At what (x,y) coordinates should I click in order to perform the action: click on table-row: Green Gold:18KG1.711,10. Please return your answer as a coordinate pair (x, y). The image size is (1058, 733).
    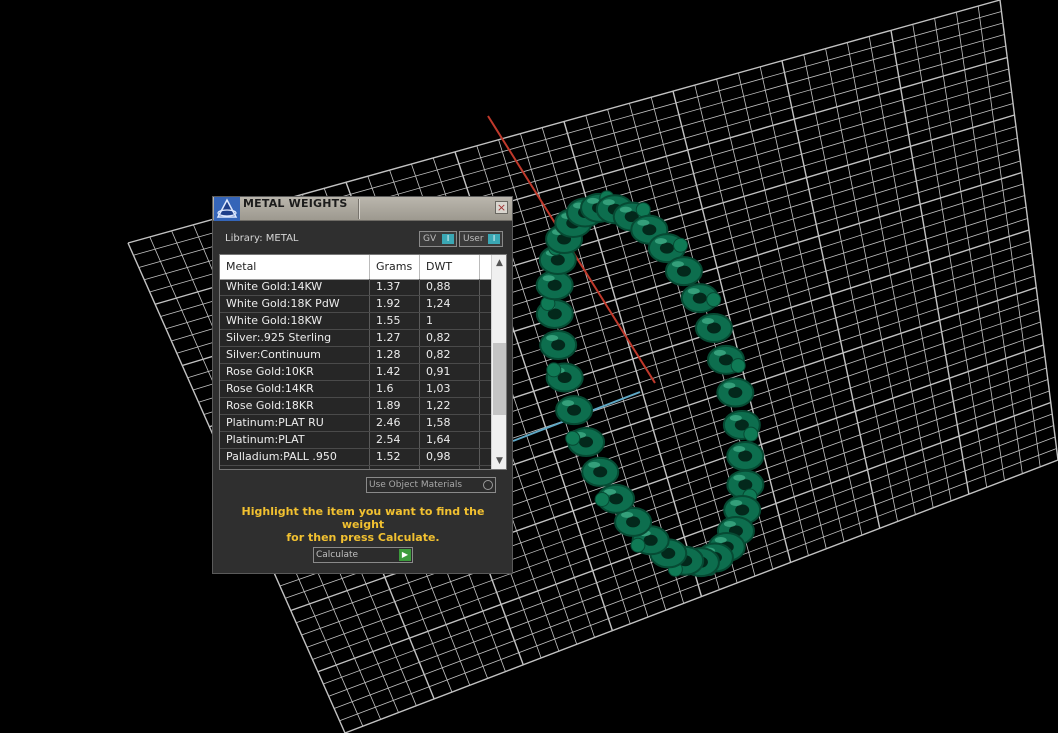
    Looking at the image, I should click on (355, 467).